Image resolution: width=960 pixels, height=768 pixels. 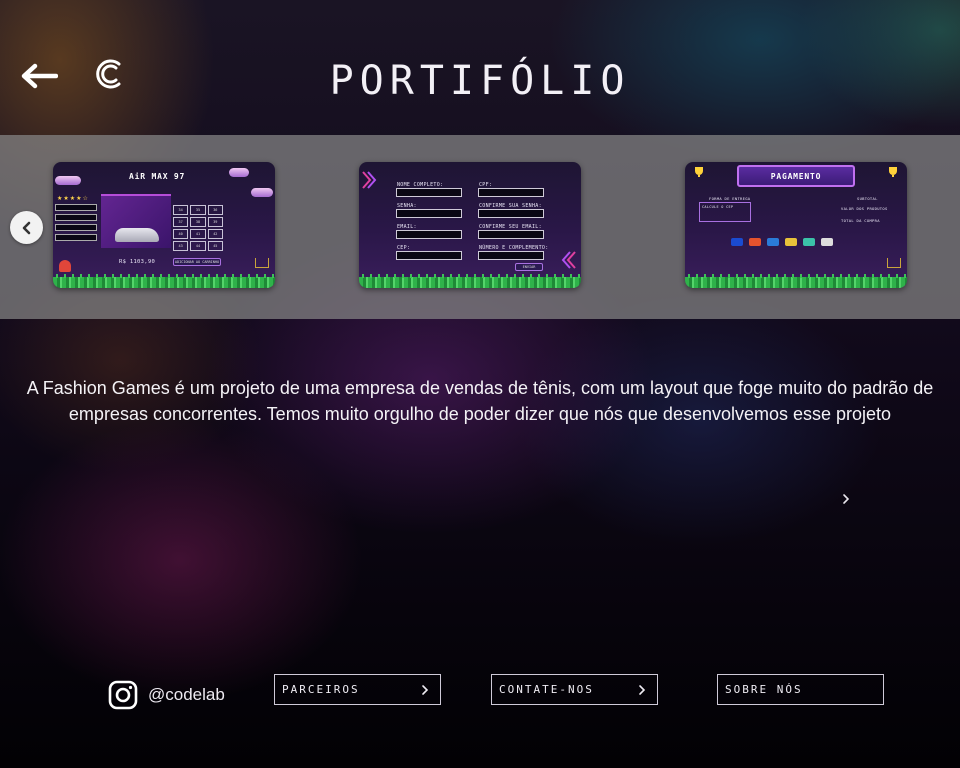 What do you see at coordinates (137, 235) in the screenshot?
I see `sneaker-image` at bounding box center [137, 235].